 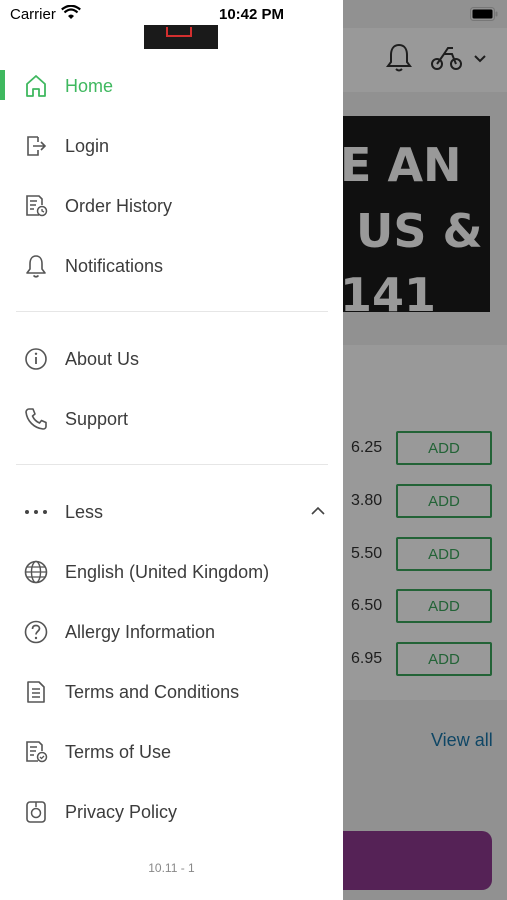 What do you see at coordinates (97, 419) in the screenshot?
I see `menu-item-label: Support` at bounding box center [97, 419].